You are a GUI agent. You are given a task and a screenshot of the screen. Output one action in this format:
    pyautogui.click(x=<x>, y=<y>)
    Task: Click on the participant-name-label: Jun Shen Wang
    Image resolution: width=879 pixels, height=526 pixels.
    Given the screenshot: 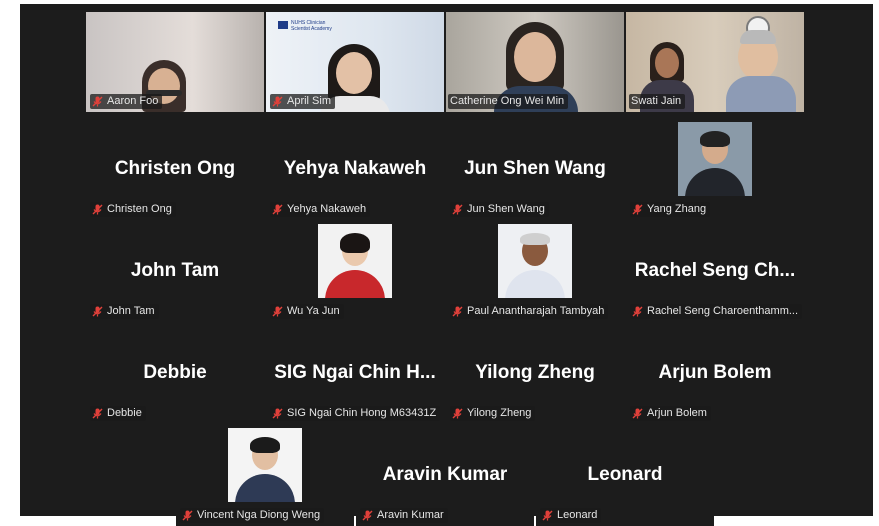 What is the action you would take?
    pyautogui.click(x=499, y=209)
    